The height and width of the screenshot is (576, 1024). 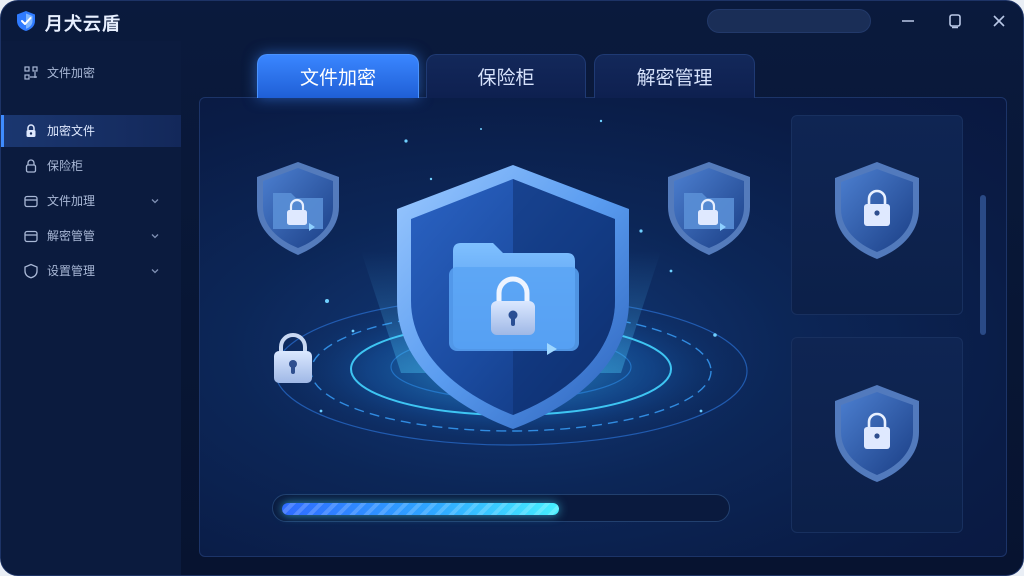 I want to click on sidebar-item-settings: 设置管理, so click(x=91, y=271).